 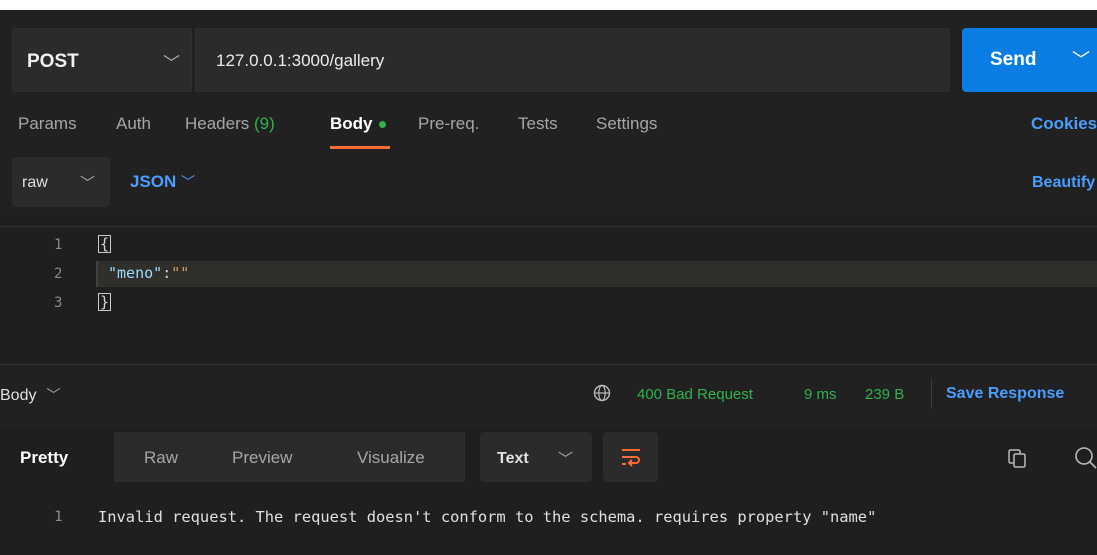 I want to click on code-line: "meno":"", so click(x=148, y=273).